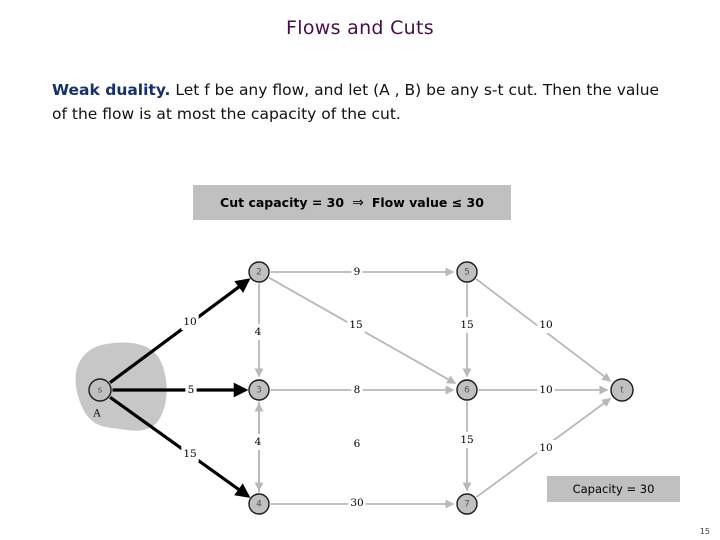 This screenshot has width=720, height=540. Describe the element at coordinates (259, 391) in the screenshot. I see `graph-node-label: 3` at that location.